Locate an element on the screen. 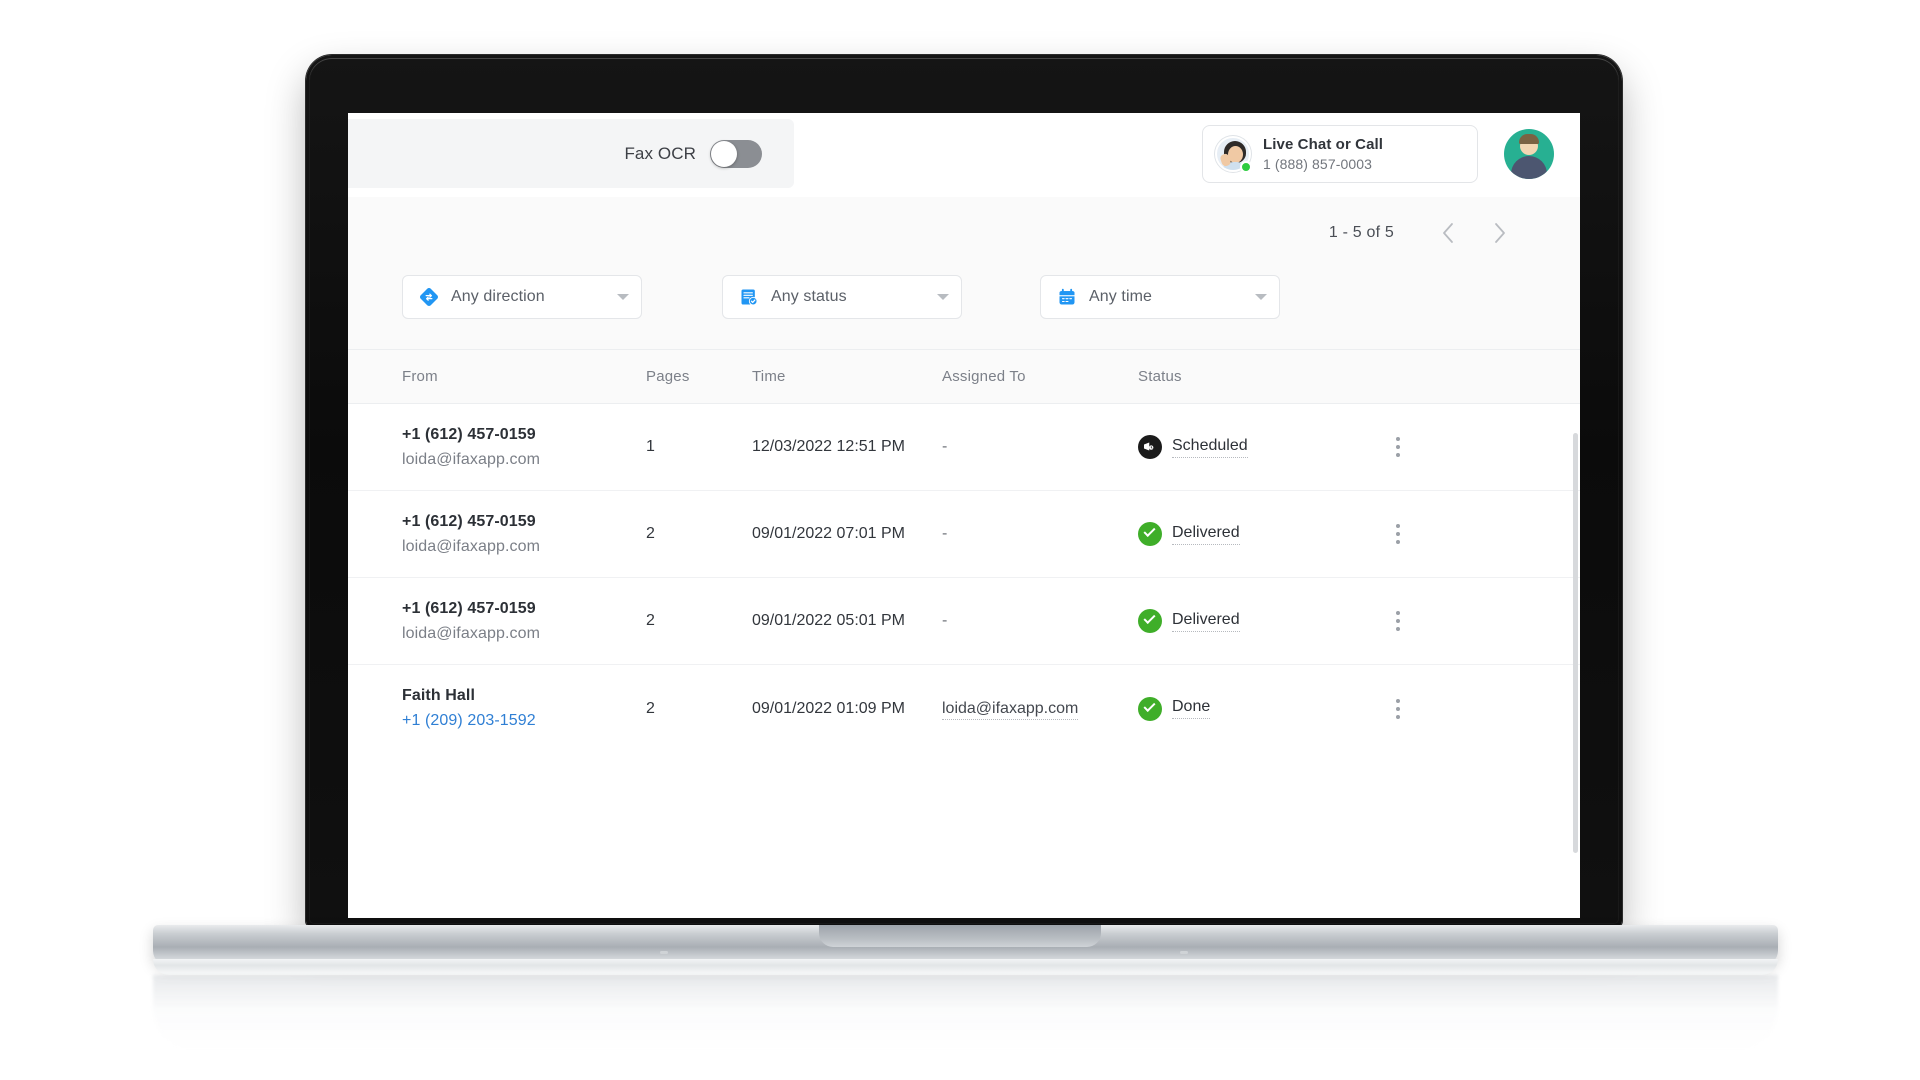  calendar-icon is located at coordinates (1067, 296).